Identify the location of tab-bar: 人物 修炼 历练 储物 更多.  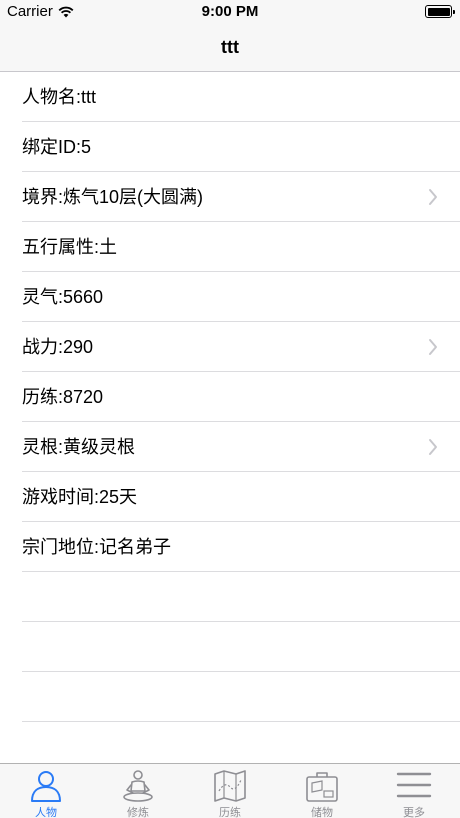
(230, 790).